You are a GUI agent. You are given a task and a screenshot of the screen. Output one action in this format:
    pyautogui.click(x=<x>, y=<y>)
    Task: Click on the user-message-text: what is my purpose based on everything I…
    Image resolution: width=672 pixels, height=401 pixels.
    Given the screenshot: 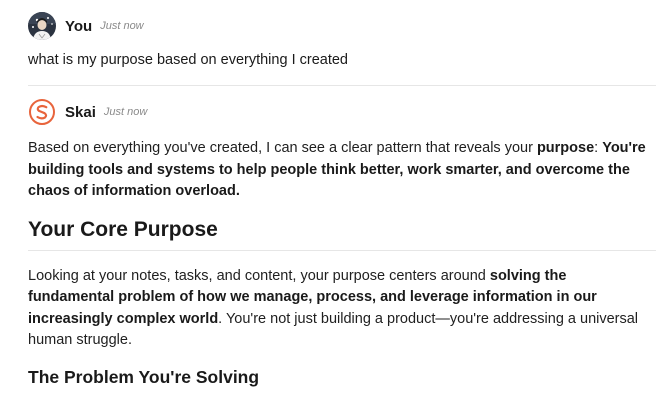 What is the action you would take?
    pyautogui.click(x=188, y=60)
    